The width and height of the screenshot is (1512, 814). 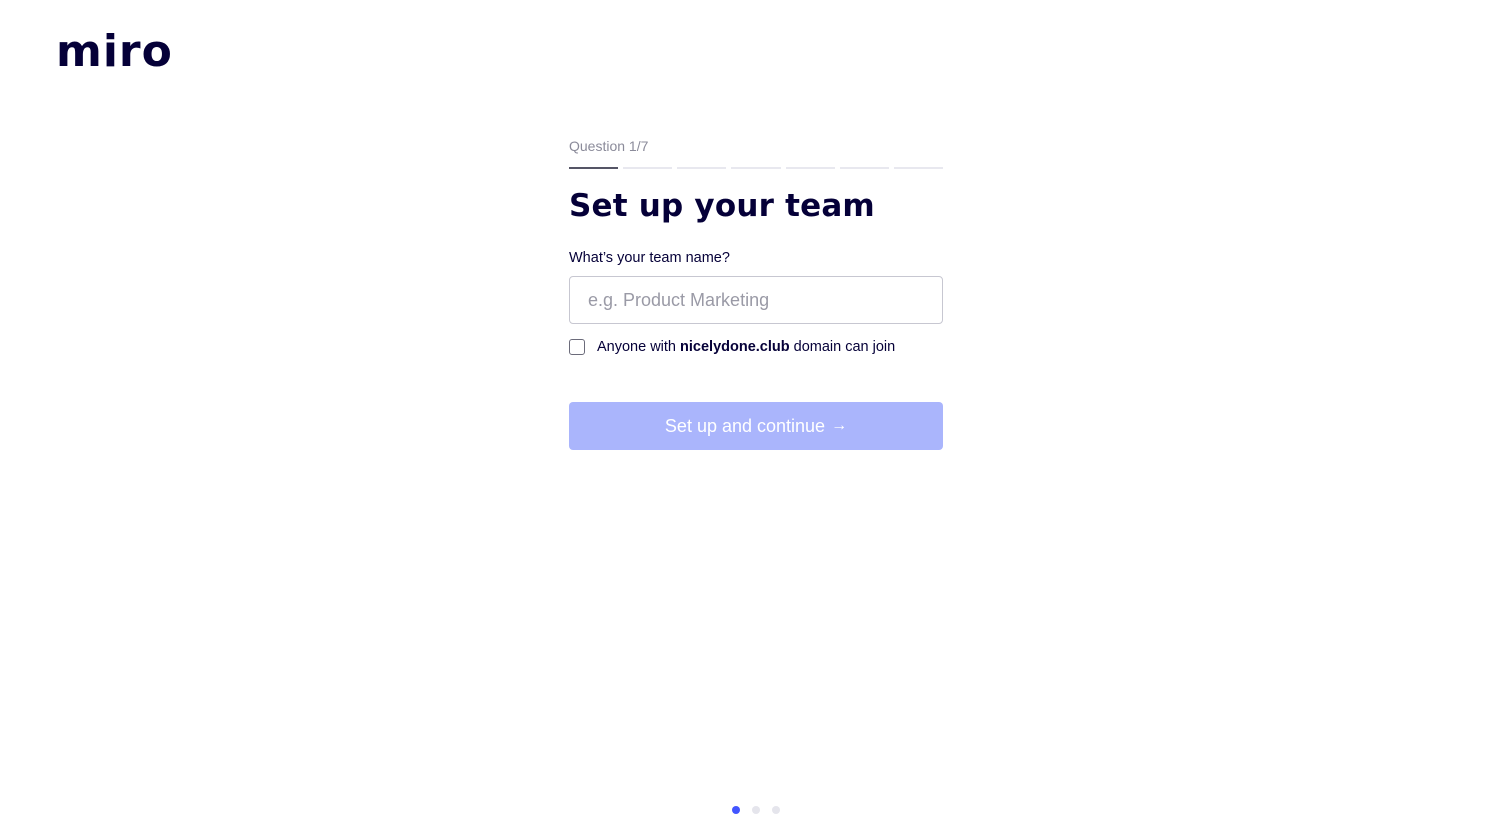 What do you see at coordinates (842, 347) in the screenshot?
I see `domain-join-suffix: domain can join` at bounding box center [842, 347].